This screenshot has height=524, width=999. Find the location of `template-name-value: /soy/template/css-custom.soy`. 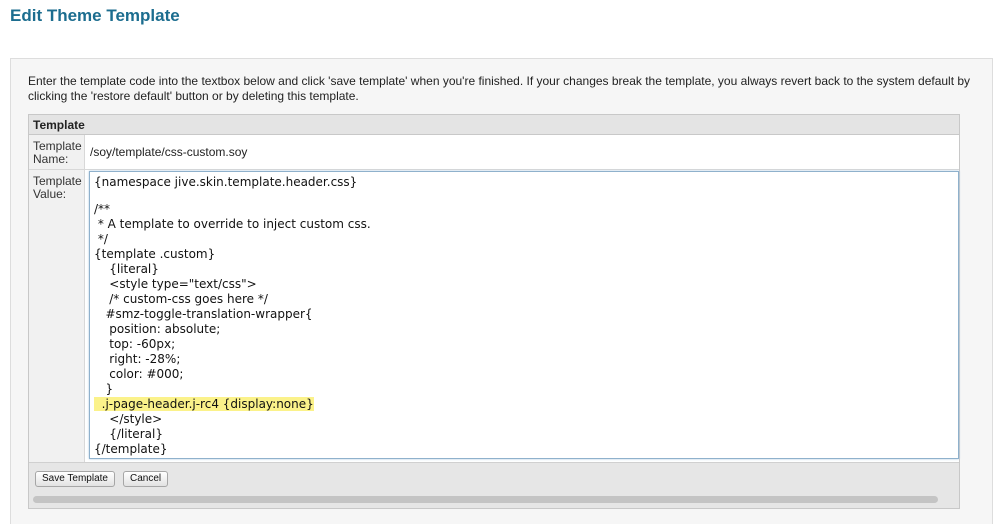

template-name-value: /soy/template/css-custom.soy is located at coordinates (169, 152).